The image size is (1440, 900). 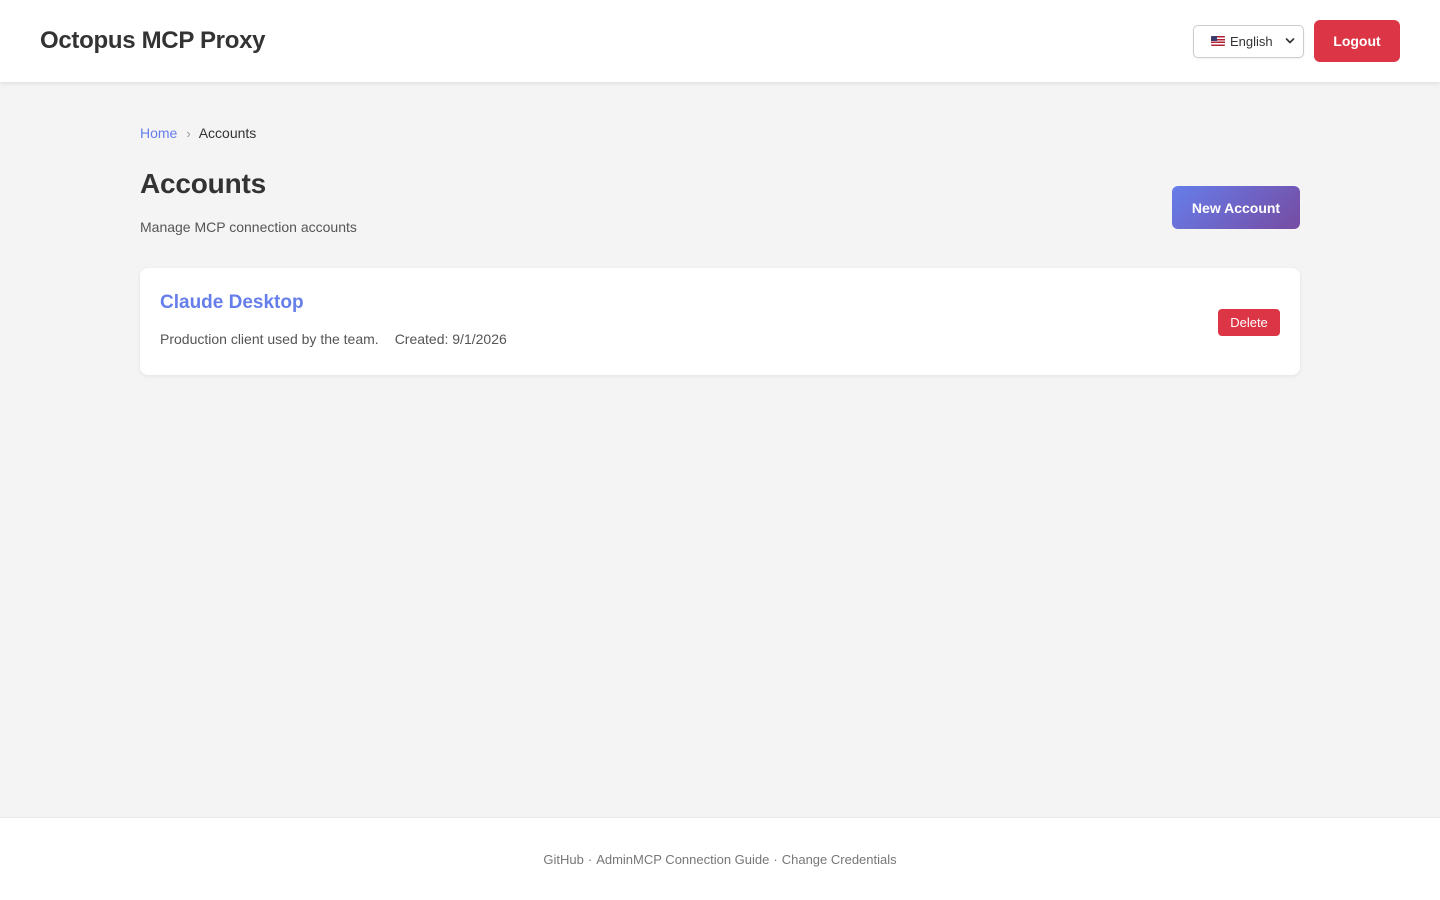 I want to click on language-select-value: English, so click(x=1251, y=41).